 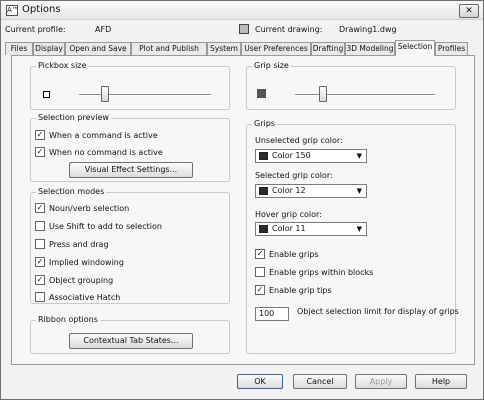 What do you see at coordinates (40, 244) in the screenshot?
I see `press-and-drag-checkbox` at bounding box center [40, 244].